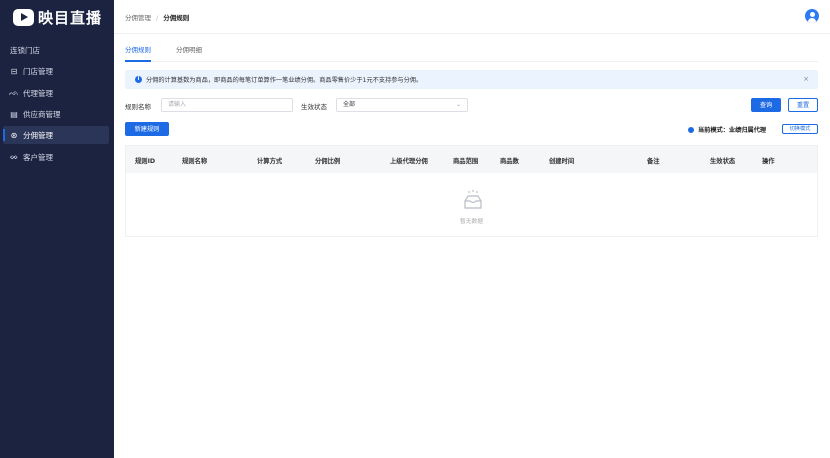  Describe the element at coordinates (56, 135) in the screenshot. I see `sidebar-item-commission-management: ⊛ 分佣管理` at that location.